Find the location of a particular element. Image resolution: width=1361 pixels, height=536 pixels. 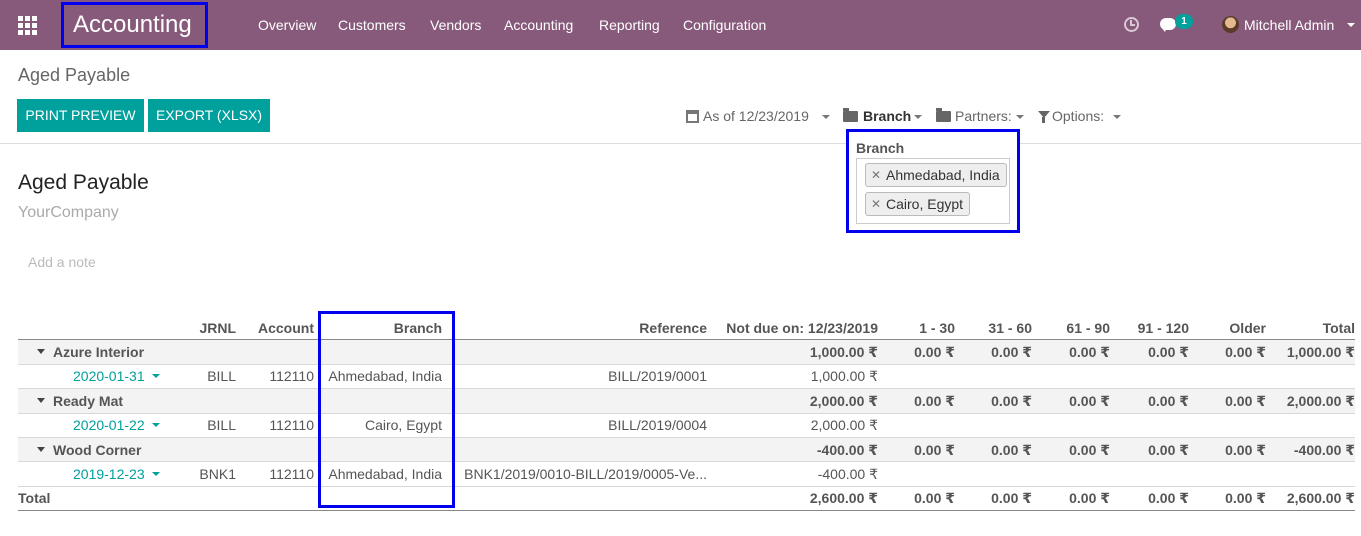

menu-accounting: Accounting is located at coordinates (538, 25).